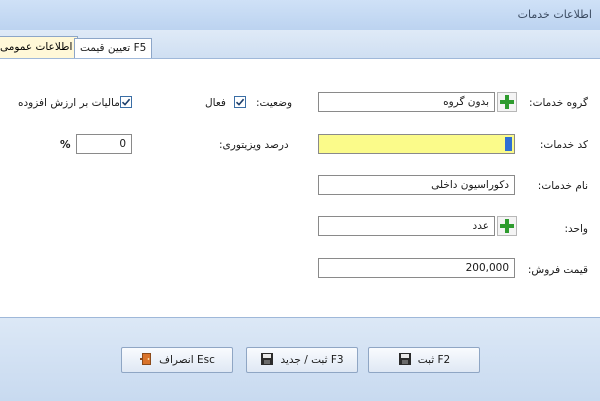 This screenshot has width=600, height=401. I want to click on tab-general-info: اطلاعات عمومی, so click(39, 47).